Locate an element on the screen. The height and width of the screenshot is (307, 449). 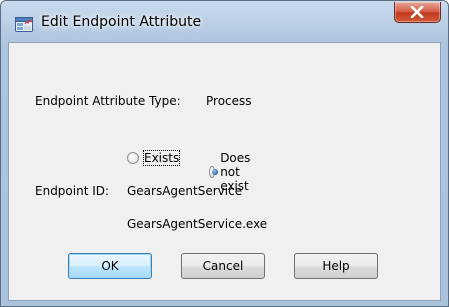
help-button: Help is located at coordinates (336, 266).